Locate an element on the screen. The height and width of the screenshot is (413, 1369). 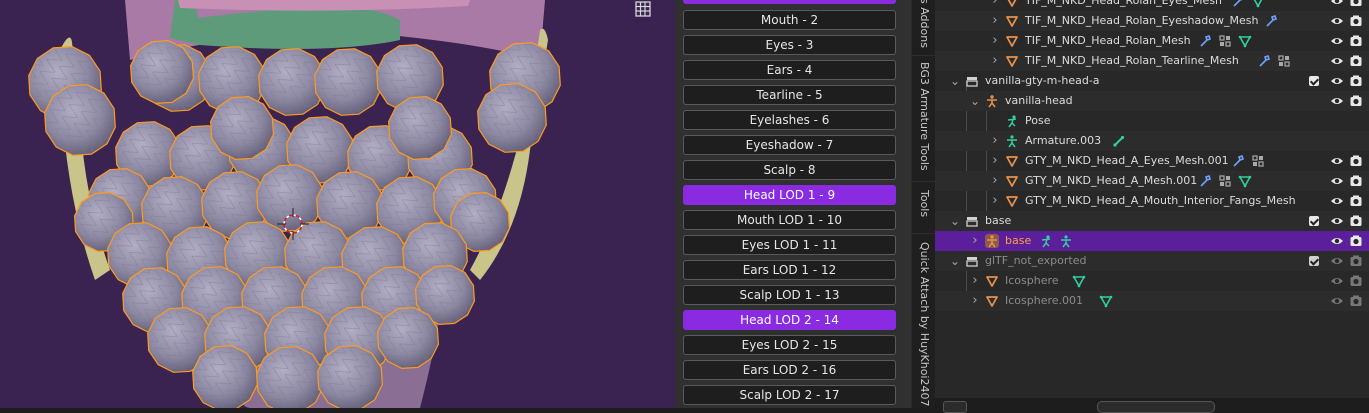
layer-button-ears: Ears - 4 is located at coordinates (789, 70).